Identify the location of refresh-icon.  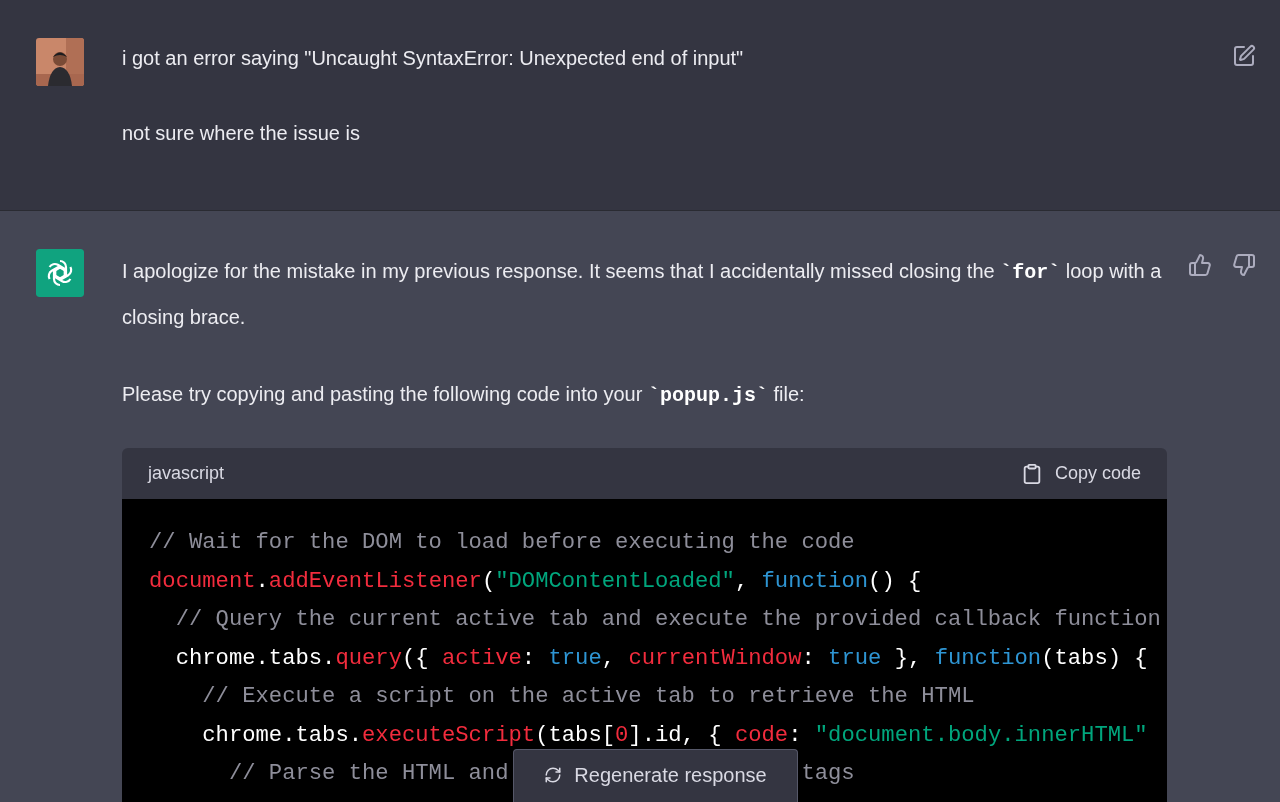
(553, 775).